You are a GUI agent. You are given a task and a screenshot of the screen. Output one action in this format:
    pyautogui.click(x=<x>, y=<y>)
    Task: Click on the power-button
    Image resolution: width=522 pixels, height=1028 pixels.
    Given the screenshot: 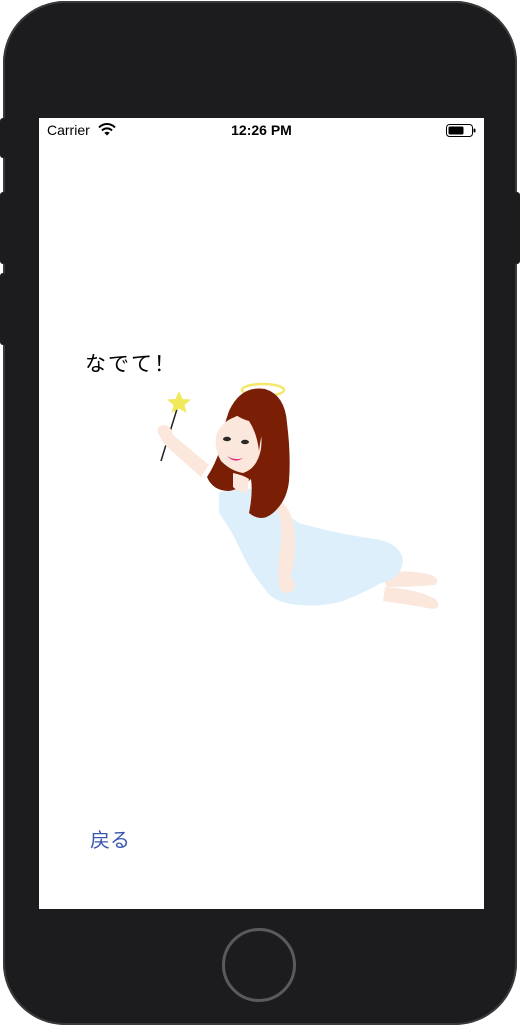 What is the action you would take?
    pyautogui.click(x=517, y=228)
    